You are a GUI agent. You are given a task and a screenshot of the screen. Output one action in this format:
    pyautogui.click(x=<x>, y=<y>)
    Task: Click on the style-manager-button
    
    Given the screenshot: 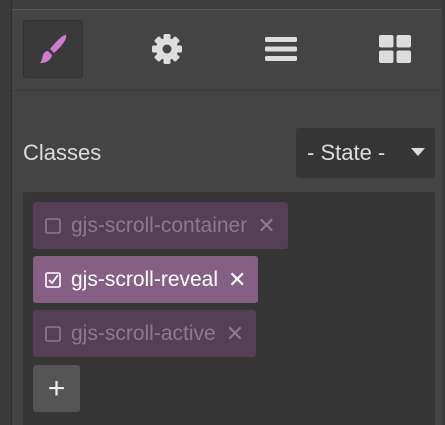 What is the action you would take?
    pyautogui.click(x=53, y=49)
    